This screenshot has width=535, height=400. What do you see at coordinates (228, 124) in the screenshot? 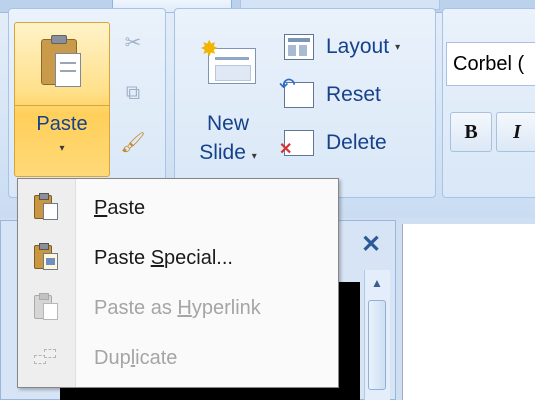
I see `new-slide-label-line1: New` at bounding box center [228, 124].